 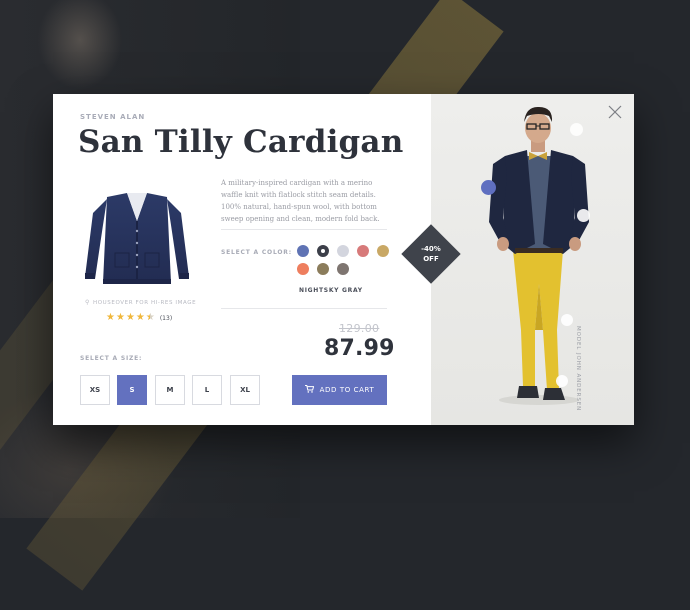 I want to click on hover-hint-text: HOUSEOVER FOR HI-RES IMAGE, so click(x=145, y=303).